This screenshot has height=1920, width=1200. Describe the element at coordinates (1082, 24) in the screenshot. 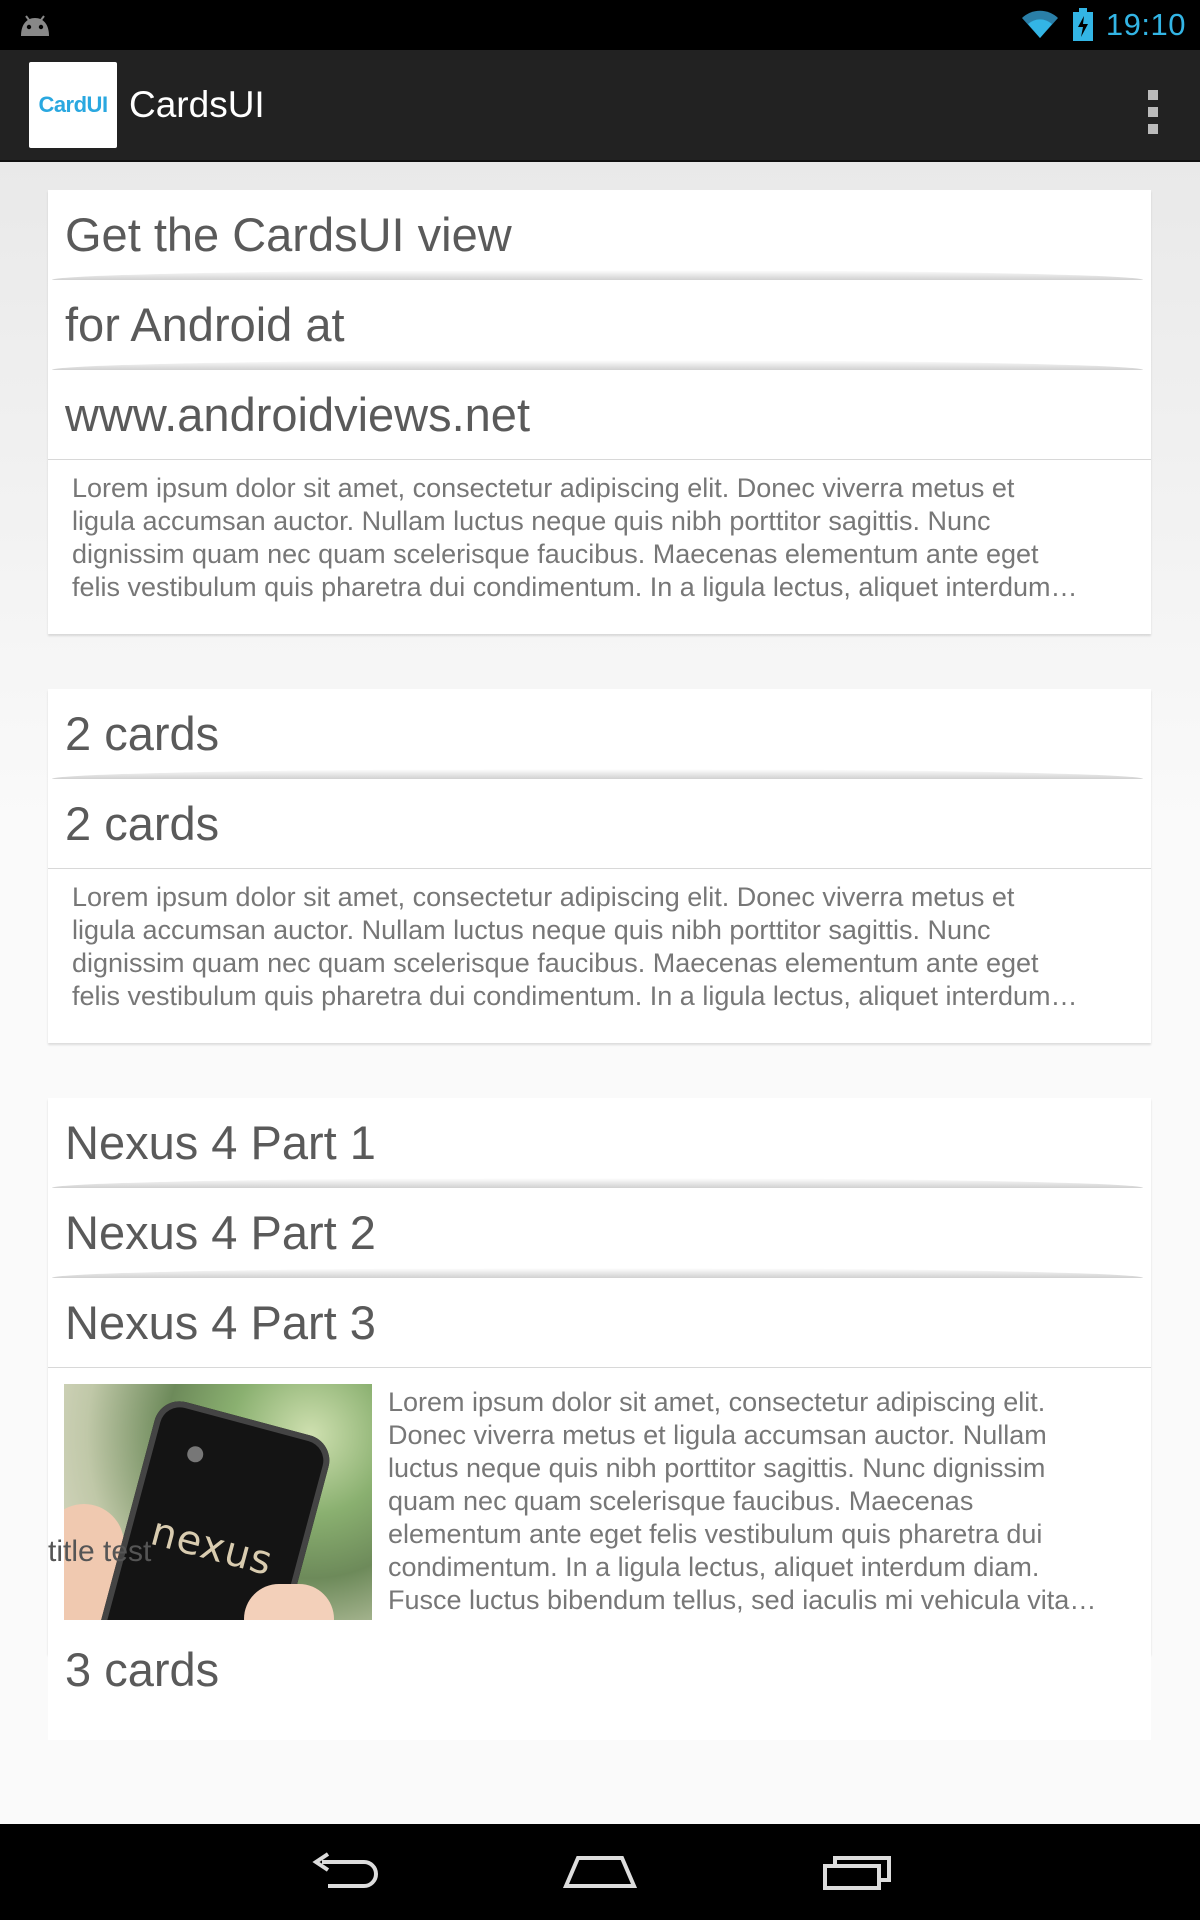

I see `battery-charging-icon` at that location.